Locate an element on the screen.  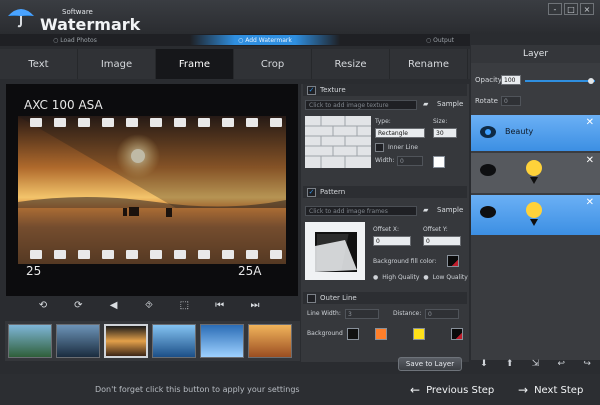
inner-line-option: Inner Line is located at coordinates (396, 147).